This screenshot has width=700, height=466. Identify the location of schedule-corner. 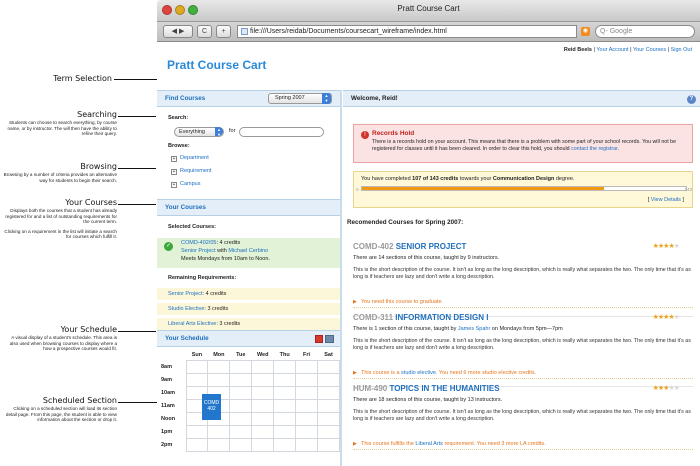
(171, 355).